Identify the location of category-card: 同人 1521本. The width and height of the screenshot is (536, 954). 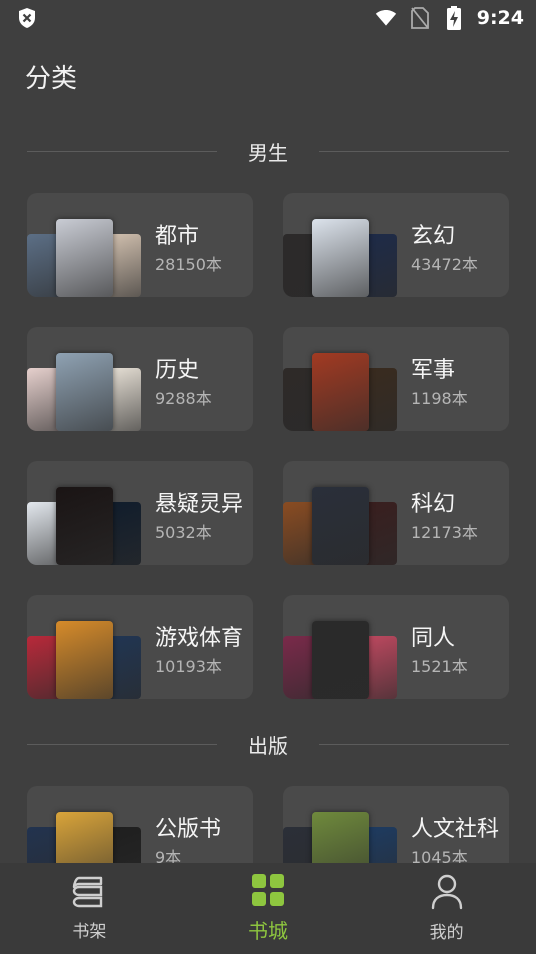
(396, 647).